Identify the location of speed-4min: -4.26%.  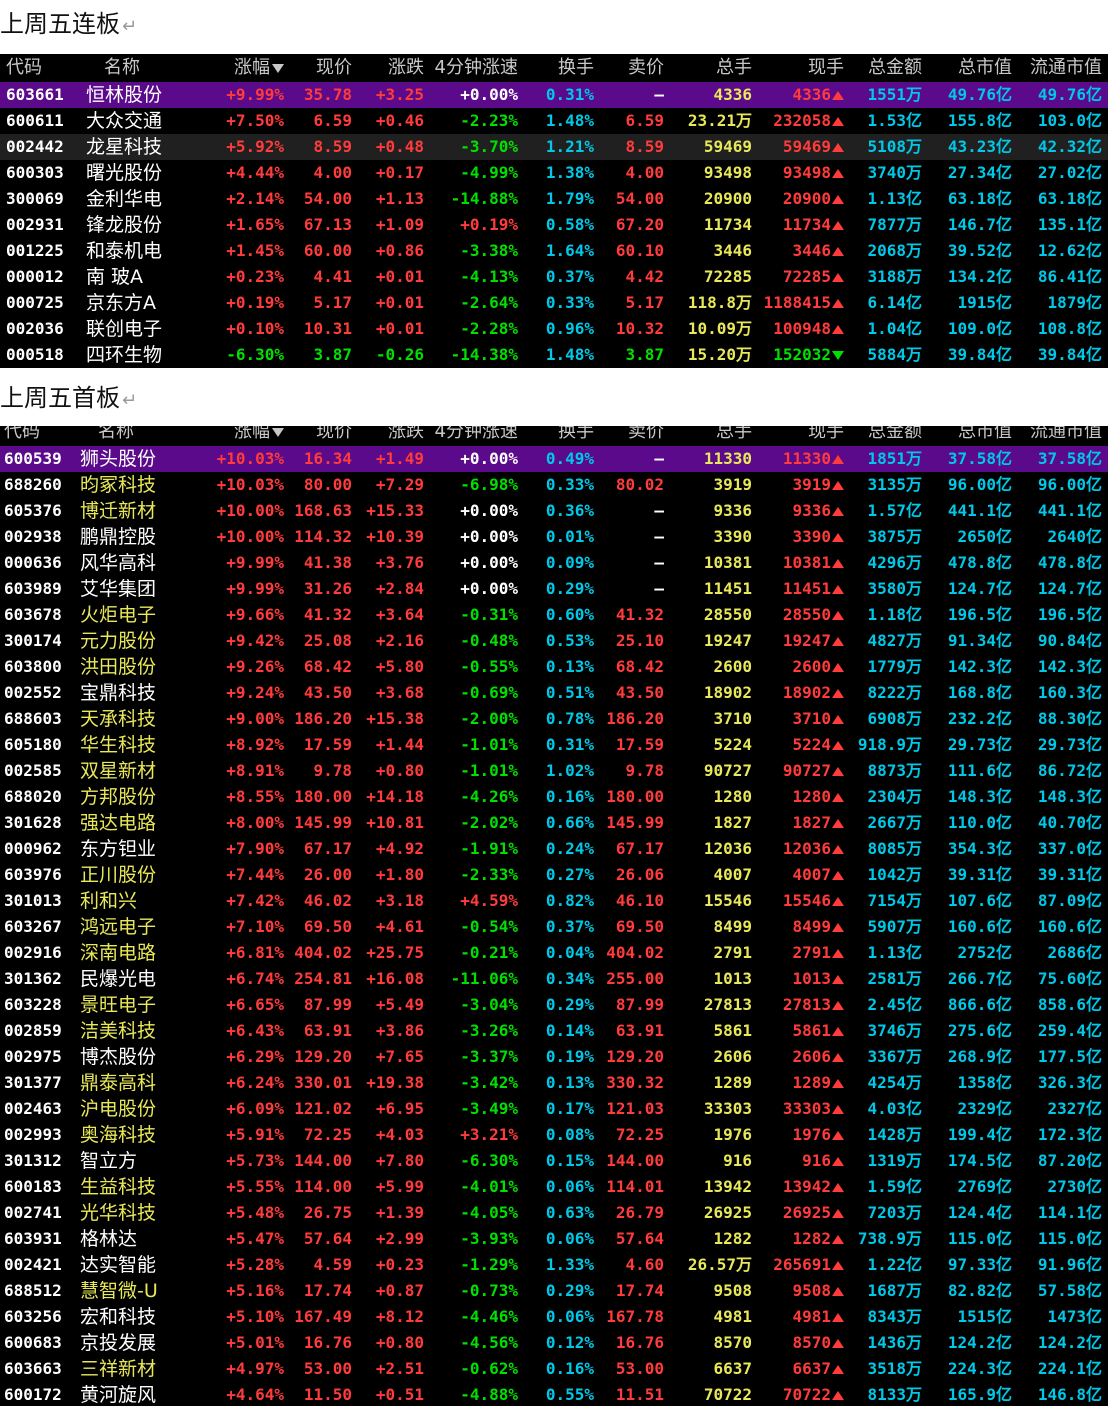
(489, 796).